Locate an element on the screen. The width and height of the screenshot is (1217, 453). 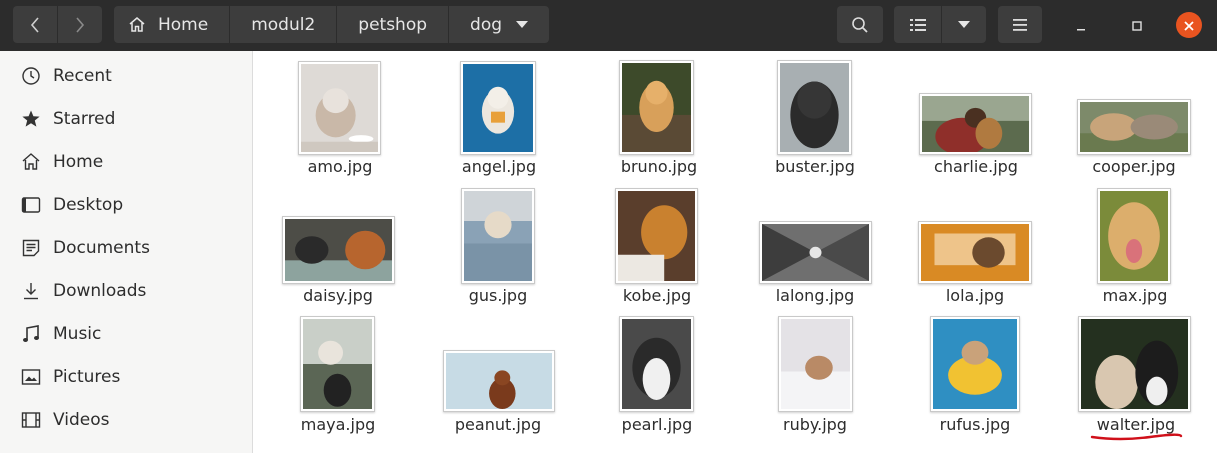
file-name: bruno.jpg is located at coordinates (659, 166).